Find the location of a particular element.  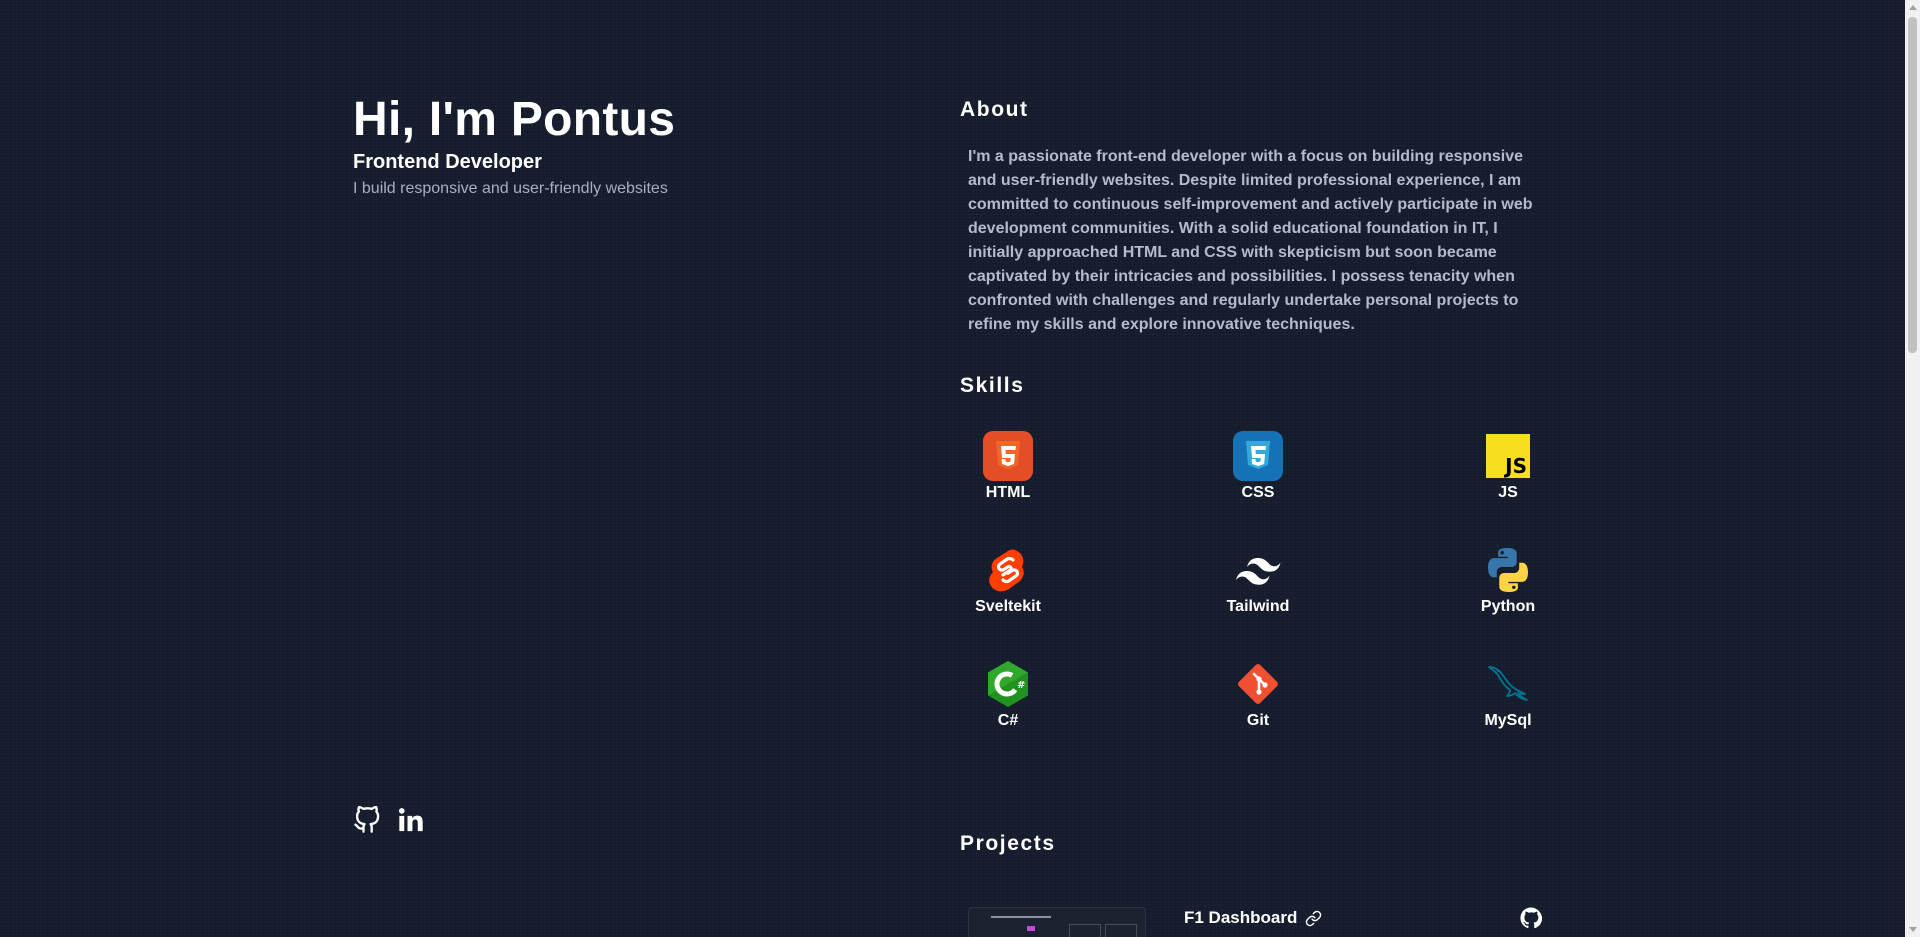

skill-label: MySql is located at coordinates (1508, 720).